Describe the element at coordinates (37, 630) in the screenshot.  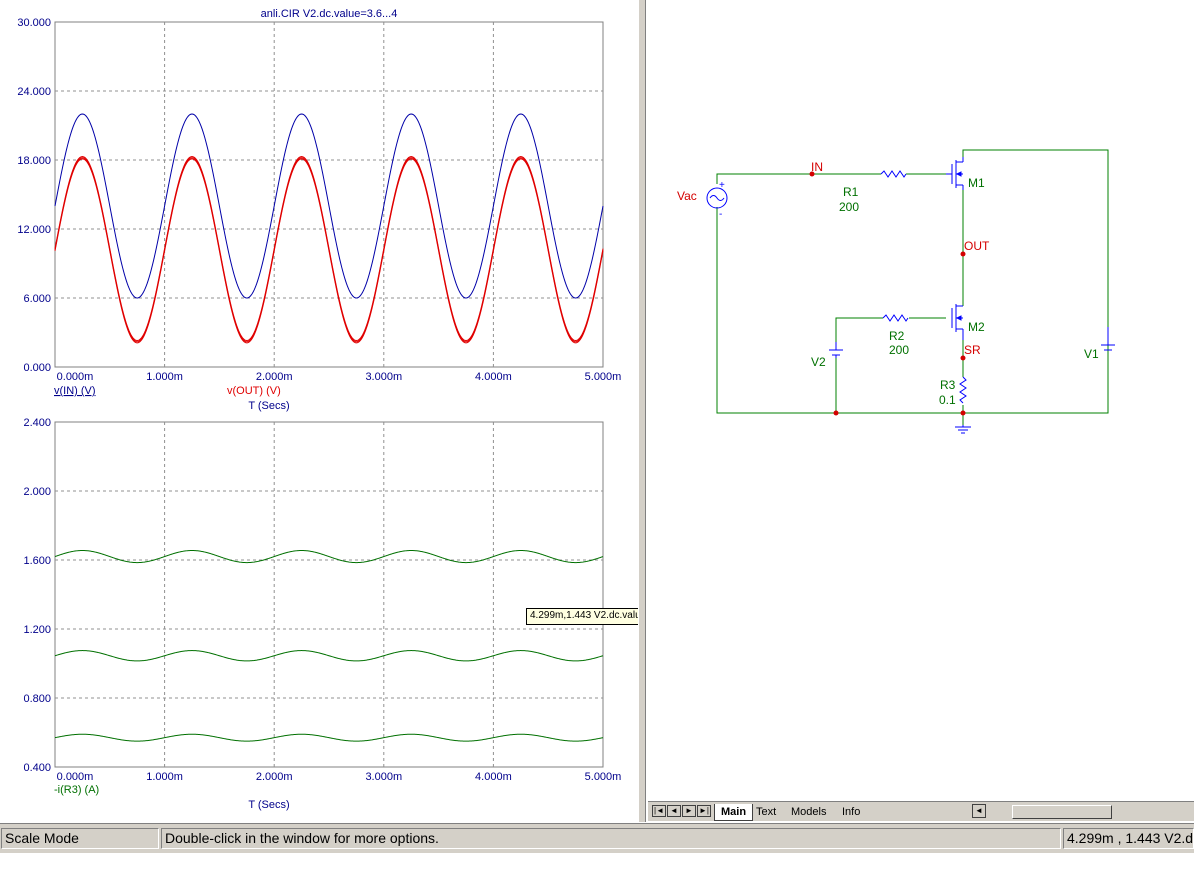
I see `y-tick-label: 1.200` at that location.